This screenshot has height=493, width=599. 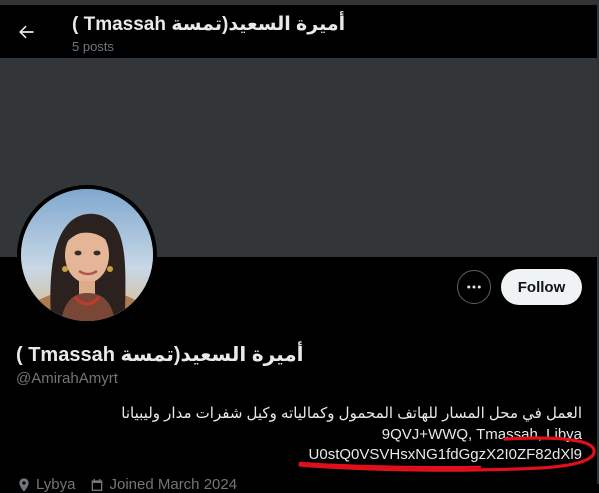 I want to click on avatar-portrait, so click(x=87, y=255).